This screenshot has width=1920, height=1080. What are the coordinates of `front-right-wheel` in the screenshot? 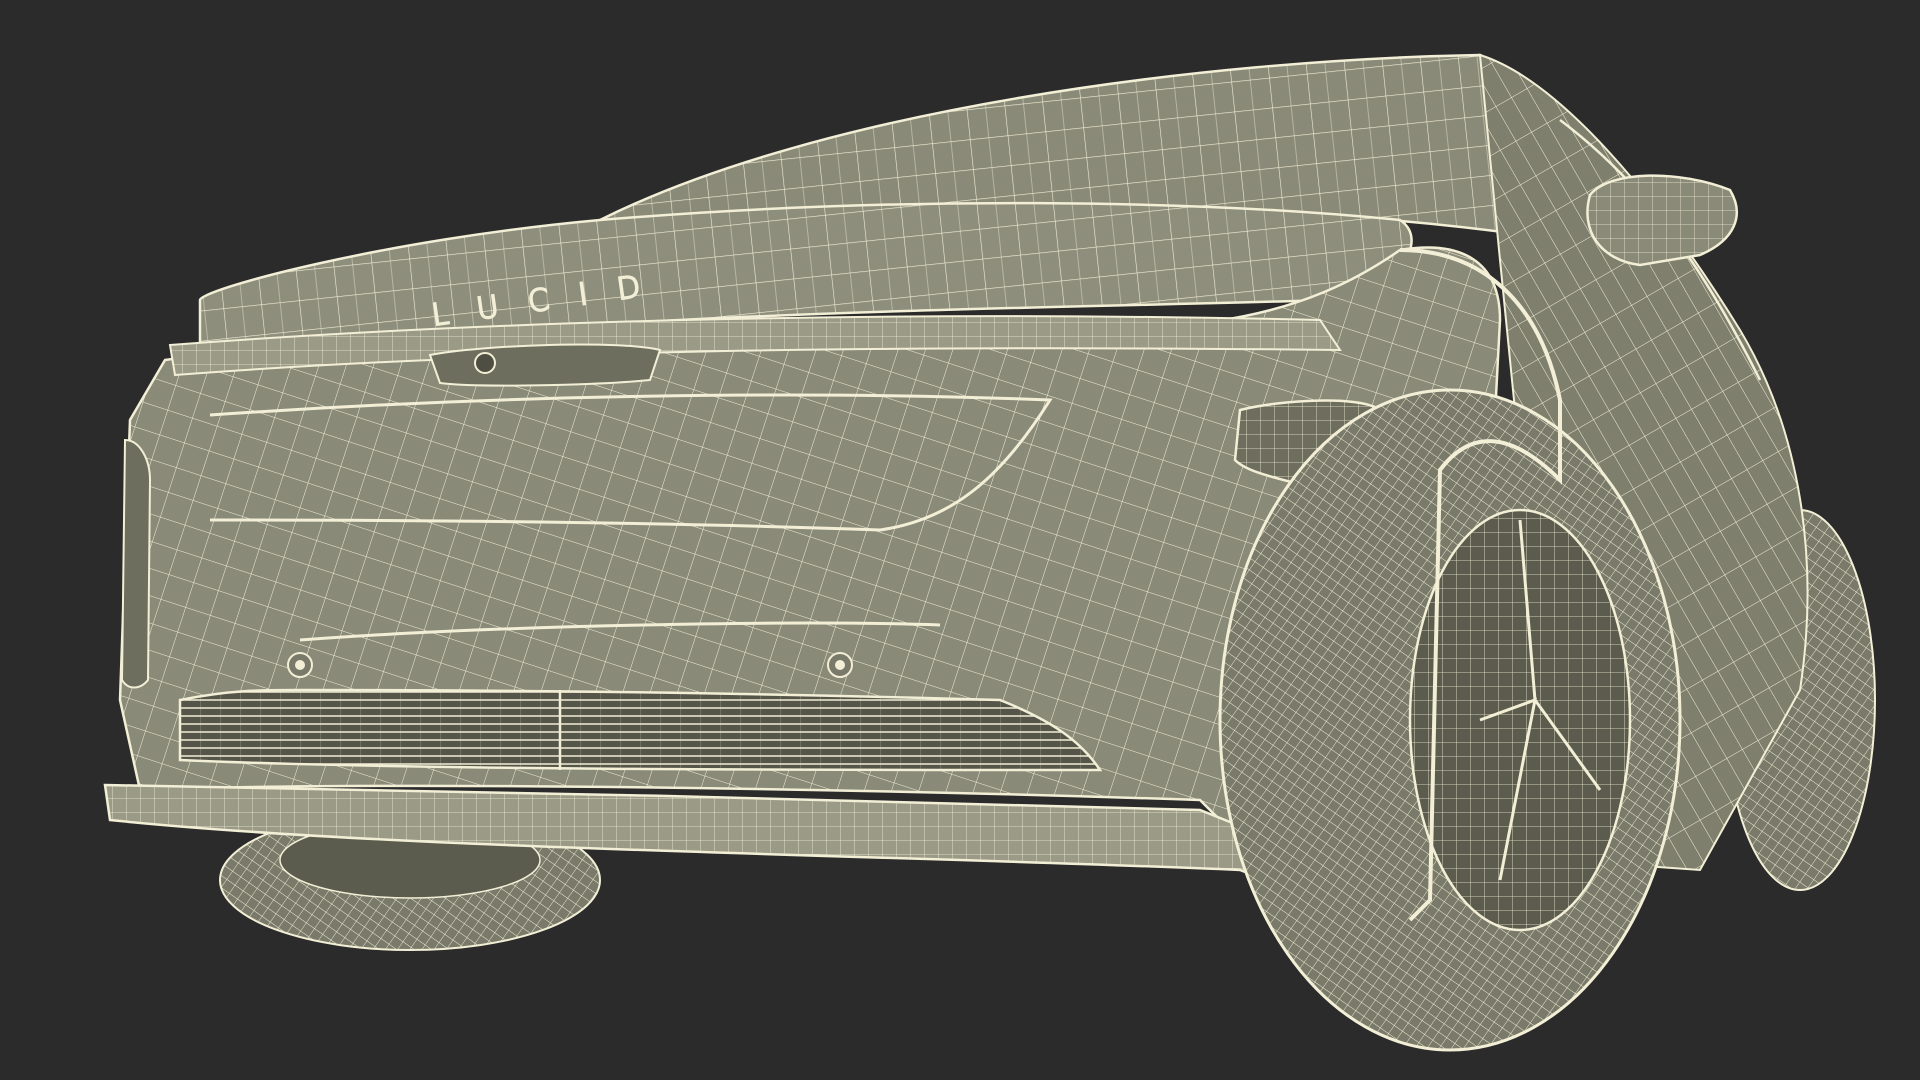 It's located at (1450, 720).